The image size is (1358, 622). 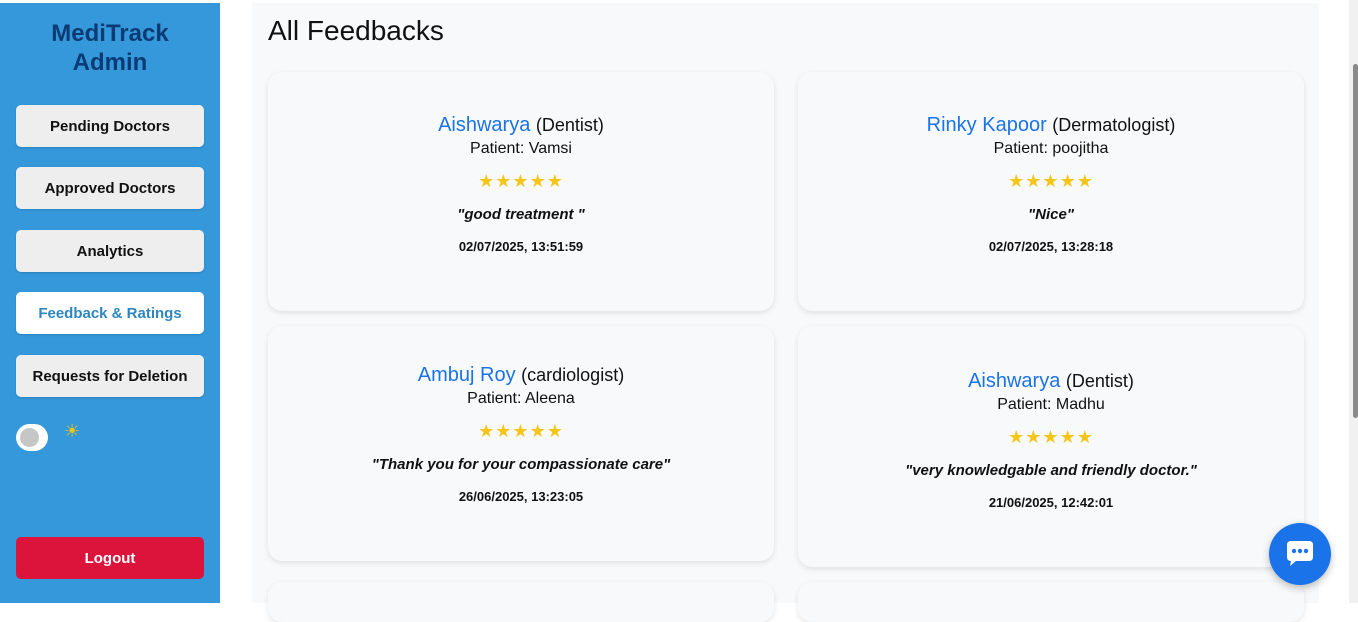 I want to click on doctor-name: Ambuj Roy, so click(x=467, y=375).